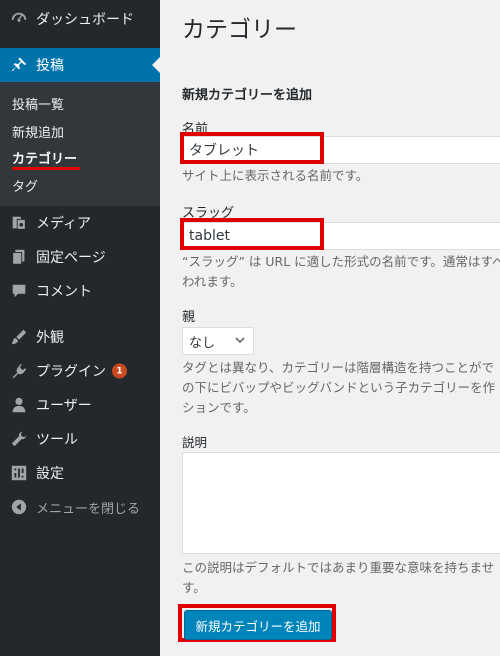 Image resolution: width=500 pixels, height=656 pixels. Describe the element at coordinates (38, 131) in the screenshot. I see `submenu-add-new: 新規追加` at that location.